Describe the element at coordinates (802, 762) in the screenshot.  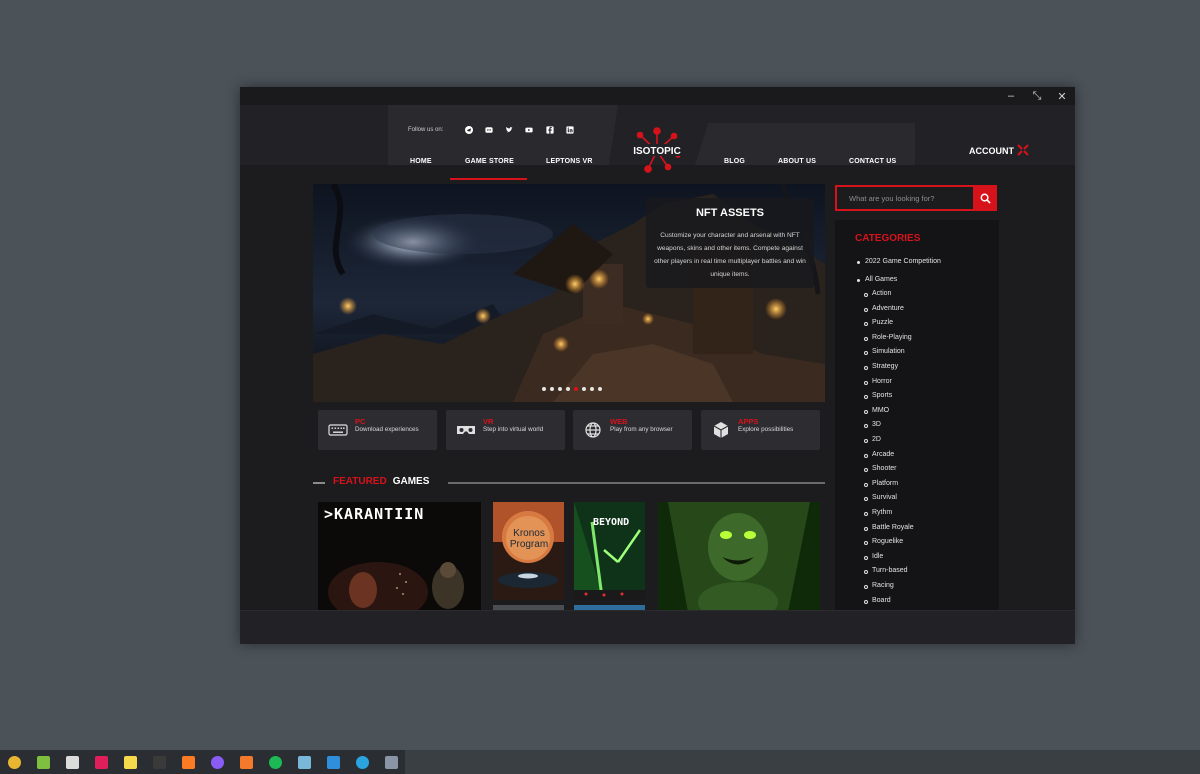
I see `taskbar-empty-area` at that location.